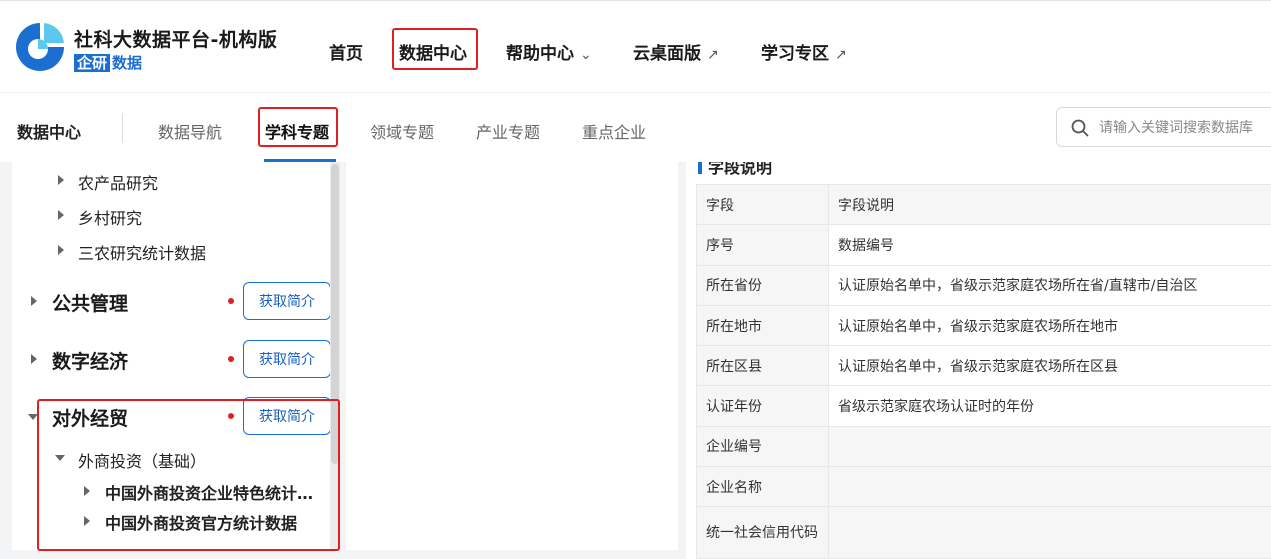 The height and width of the screenshot is (559, 1271). I want to click on tree-category-digital-economy: 数字经济, so click(90, 360).